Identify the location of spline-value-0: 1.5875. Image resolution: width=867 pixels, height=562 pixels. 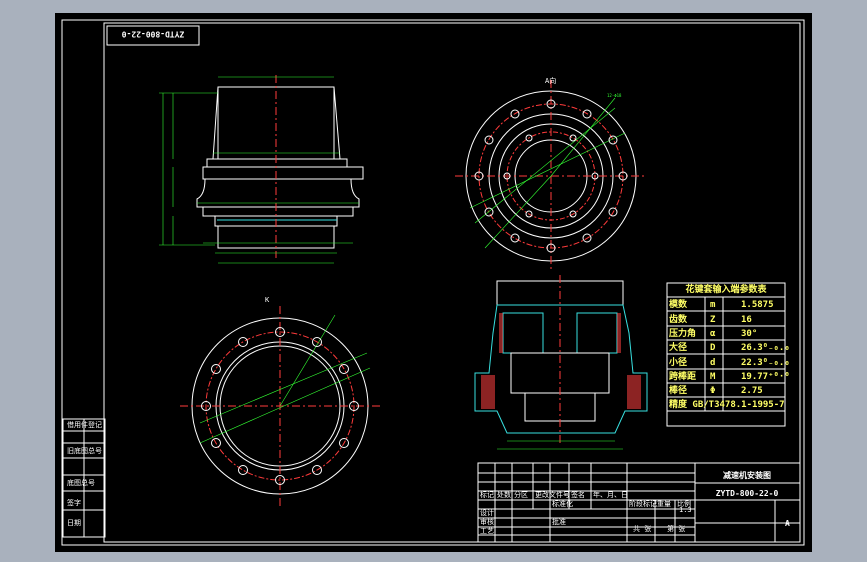
(757, 305).